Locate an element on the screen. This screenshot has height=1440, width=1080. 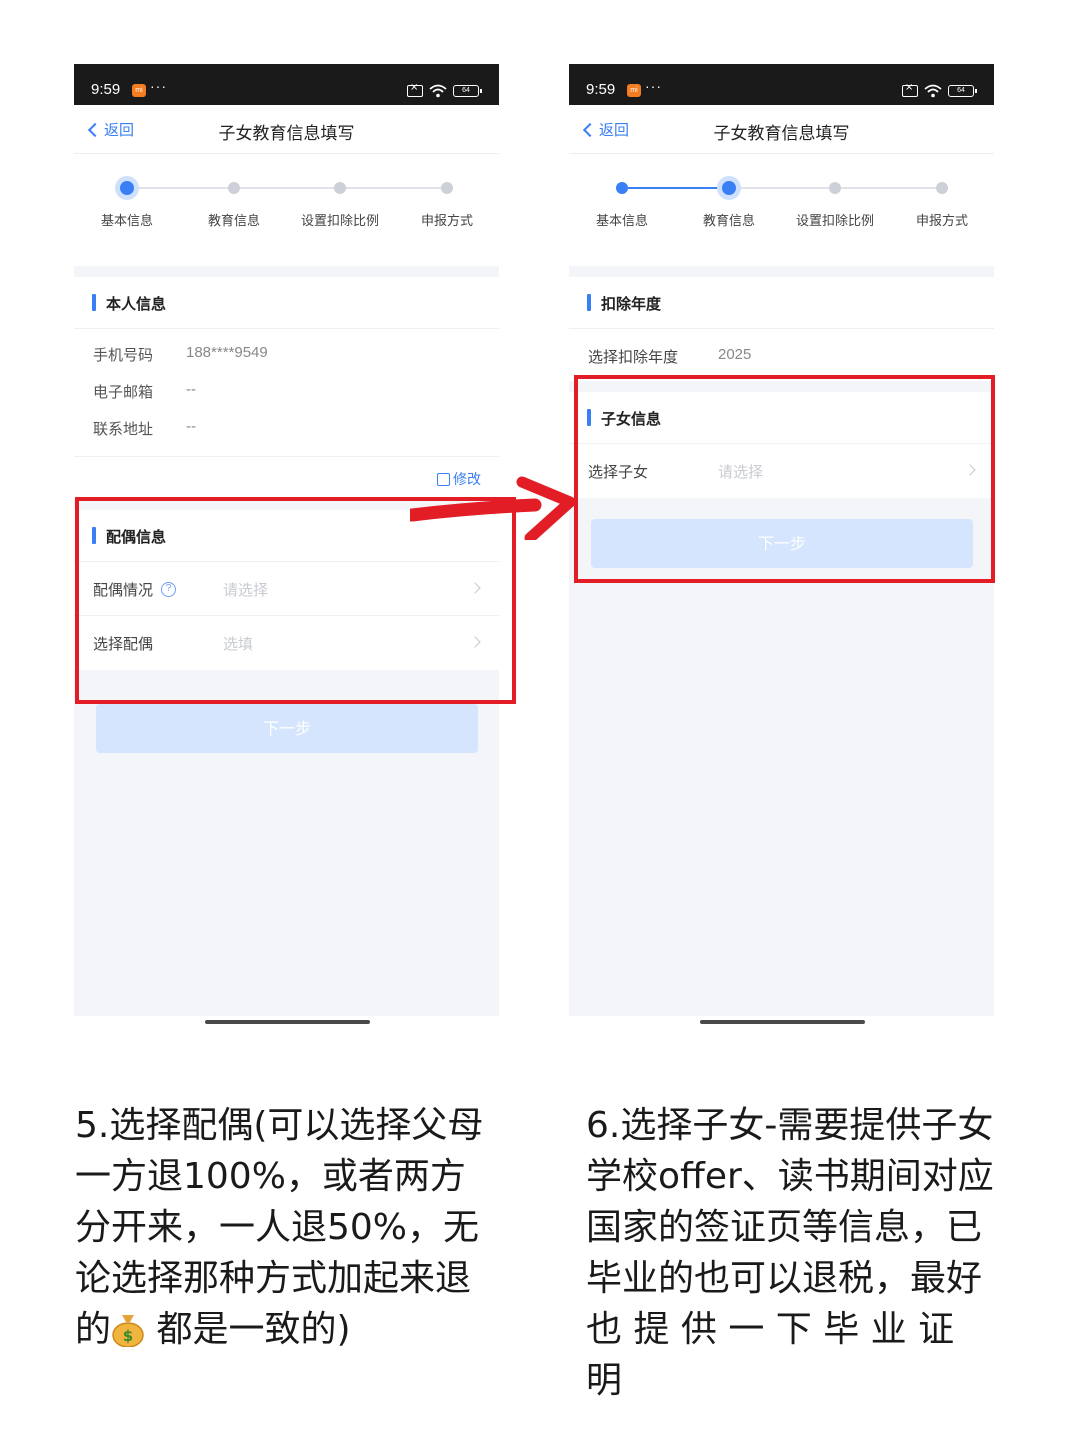
caption-line: 6.选择子女-需要提供子女 is located at coordinates (790, 1125).